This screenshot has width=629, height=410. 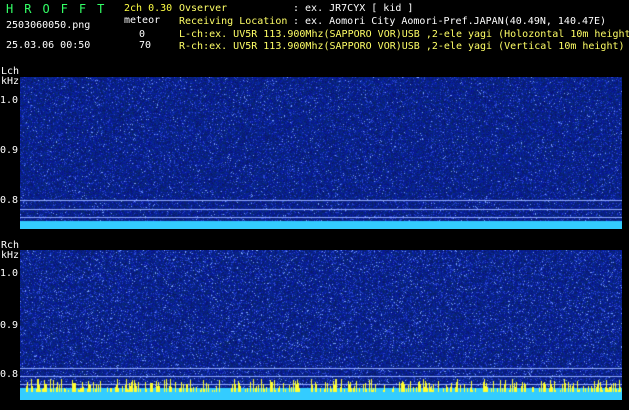 I want to click on lch-ytick-1: 1.0, so click(x=9, y=100).